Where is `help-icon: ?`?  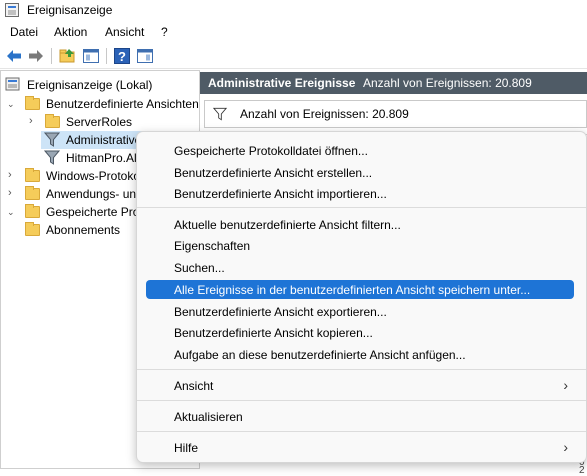
help-icon: ? is located at coordinates (122, 56).